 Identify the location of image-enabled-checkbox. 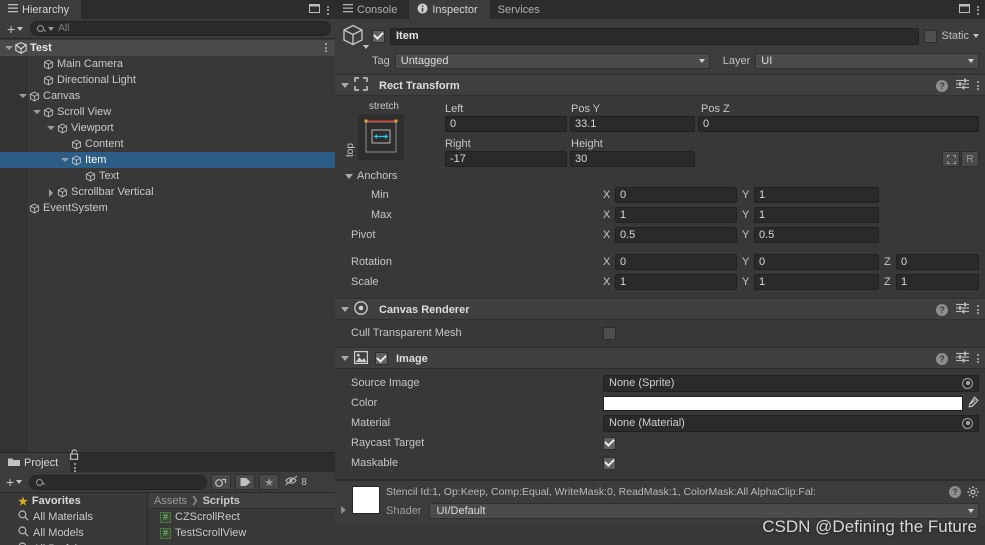
(381, 358).